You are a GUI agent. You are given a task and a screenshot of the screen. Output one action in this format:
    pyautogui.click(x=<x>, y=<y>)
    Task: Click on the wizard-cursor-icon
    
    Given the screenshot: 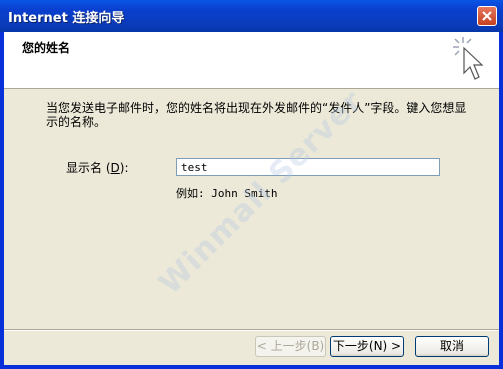 What is the action you would take?
    pyautogui.click(x=468, y=58)
    